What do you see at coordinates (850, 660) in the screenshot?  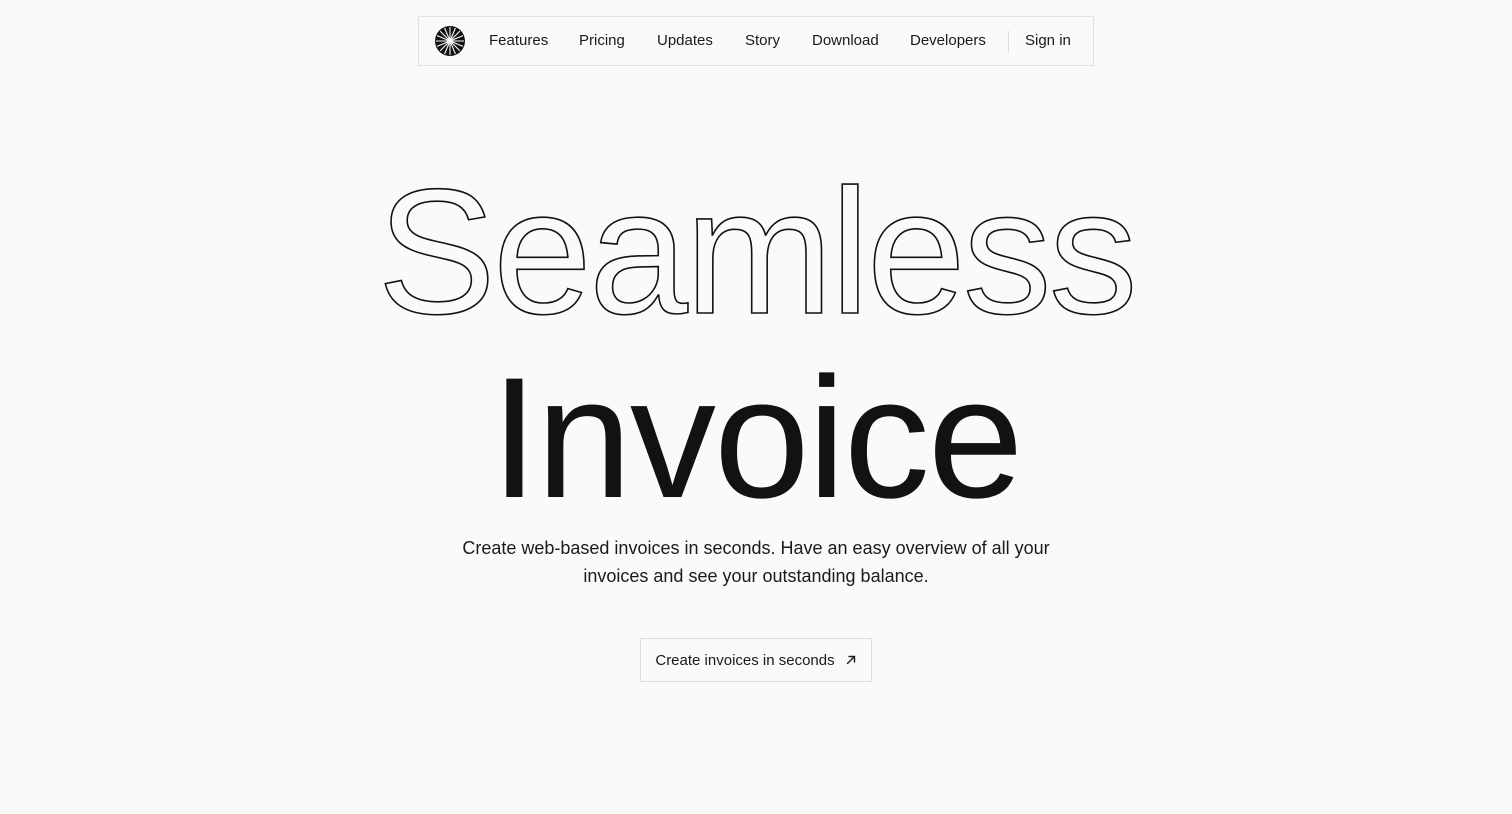 I see `arrow-up-right-icon` at bounding box center [850, 660].